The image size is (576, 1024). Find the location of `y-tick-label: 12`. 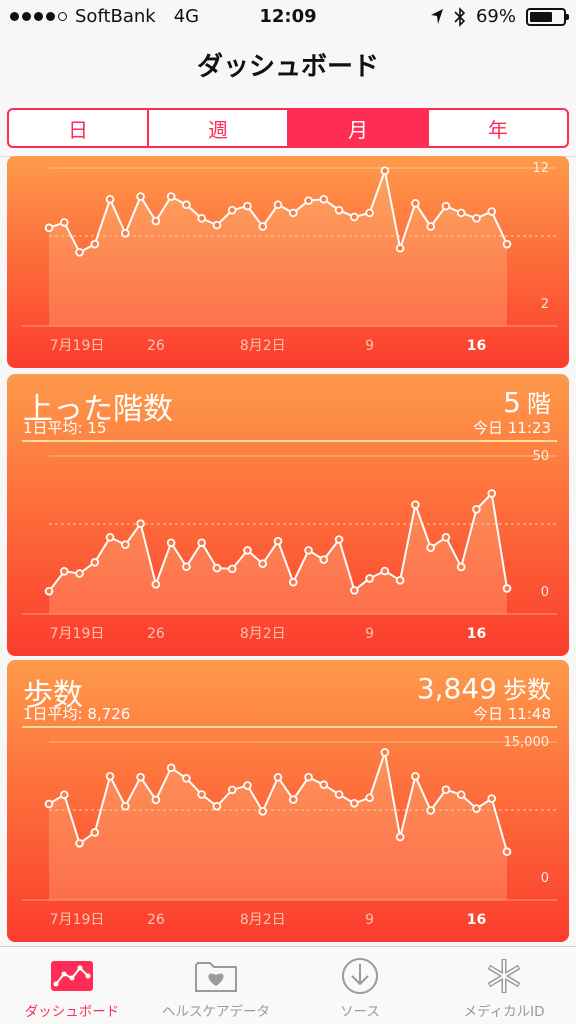

y-tick-label: 12 is located at coordinates (540, 168).